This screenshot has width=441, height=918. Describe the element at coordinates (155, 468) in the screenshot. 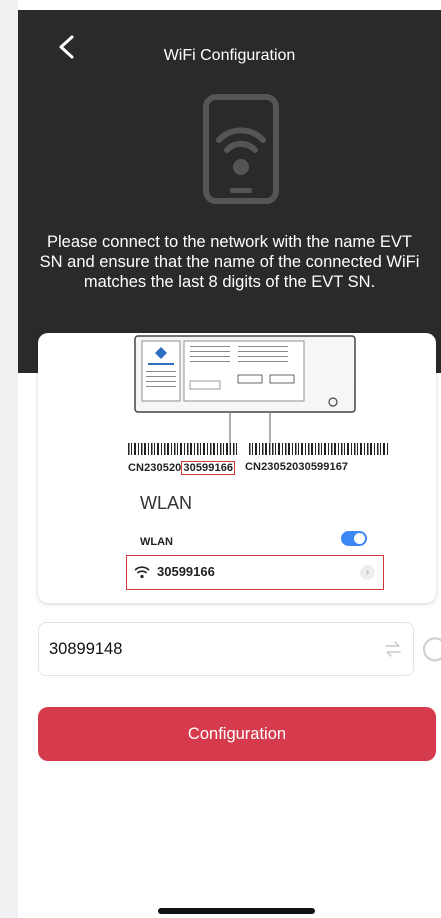

I see `sn-label-1-prefix: CN230520` at that location.